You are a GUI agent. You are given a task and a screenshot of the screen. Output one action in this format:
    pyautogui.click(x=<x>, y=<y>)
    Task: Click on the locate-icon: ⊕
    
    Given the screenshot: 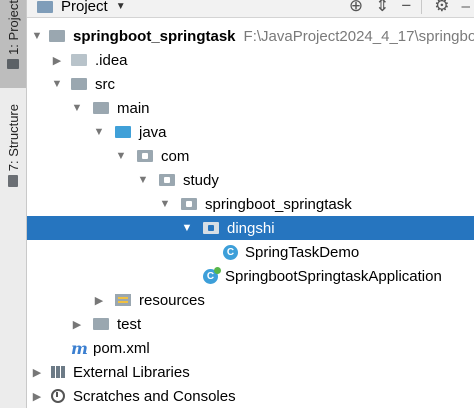 What is the action you would take?
    pyautogui.click(x=356, y=8)
    